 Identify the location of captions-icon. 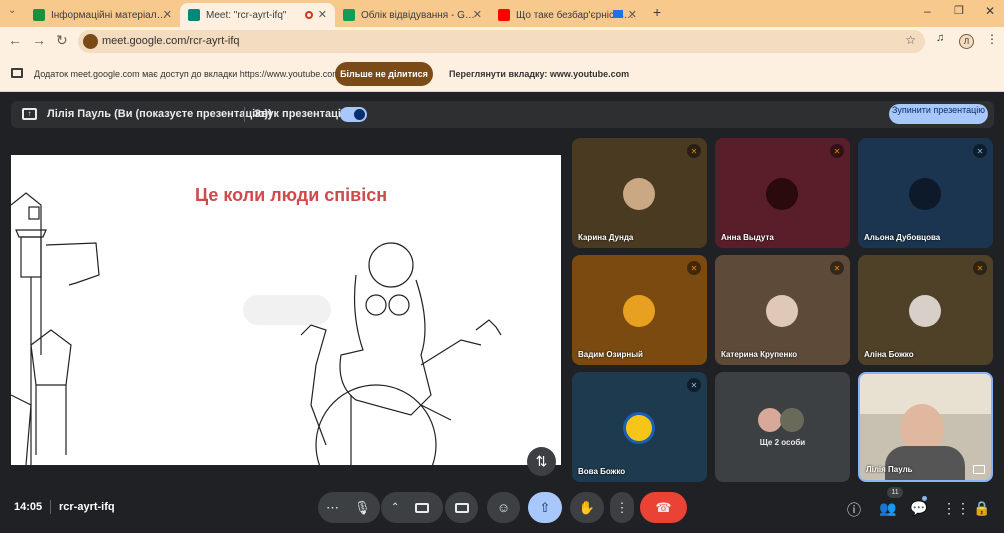
(461, 507).